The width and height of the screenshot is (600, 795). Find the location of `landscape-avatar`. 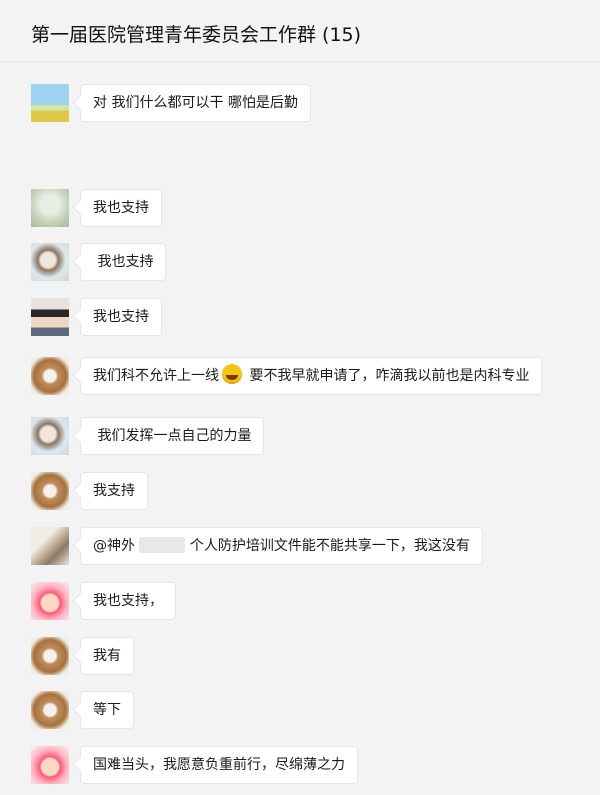

landscape-avatar is located at coordinates (50, 103).